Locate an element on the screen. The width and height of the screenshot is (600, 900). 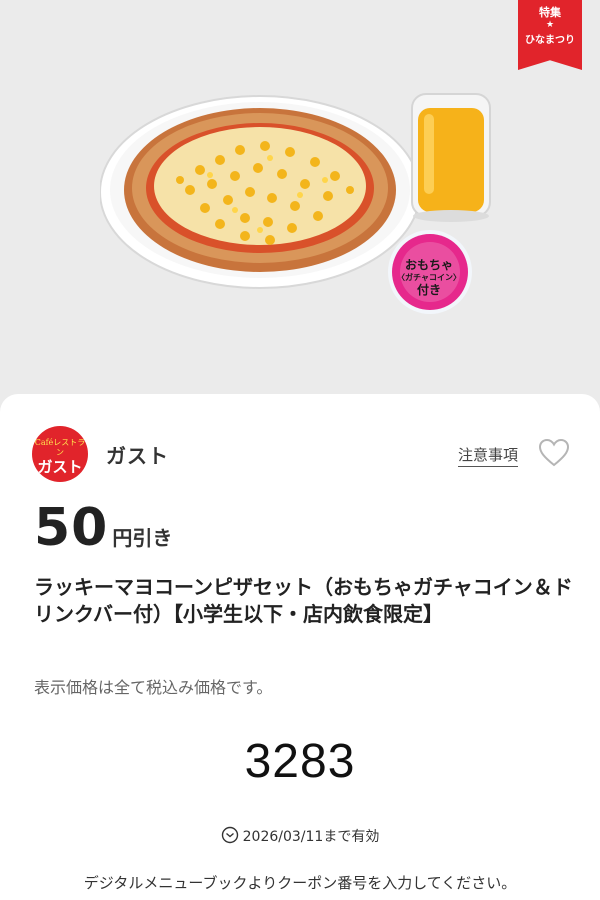
discount: 50 円引き is located at coordinates (103, 528).